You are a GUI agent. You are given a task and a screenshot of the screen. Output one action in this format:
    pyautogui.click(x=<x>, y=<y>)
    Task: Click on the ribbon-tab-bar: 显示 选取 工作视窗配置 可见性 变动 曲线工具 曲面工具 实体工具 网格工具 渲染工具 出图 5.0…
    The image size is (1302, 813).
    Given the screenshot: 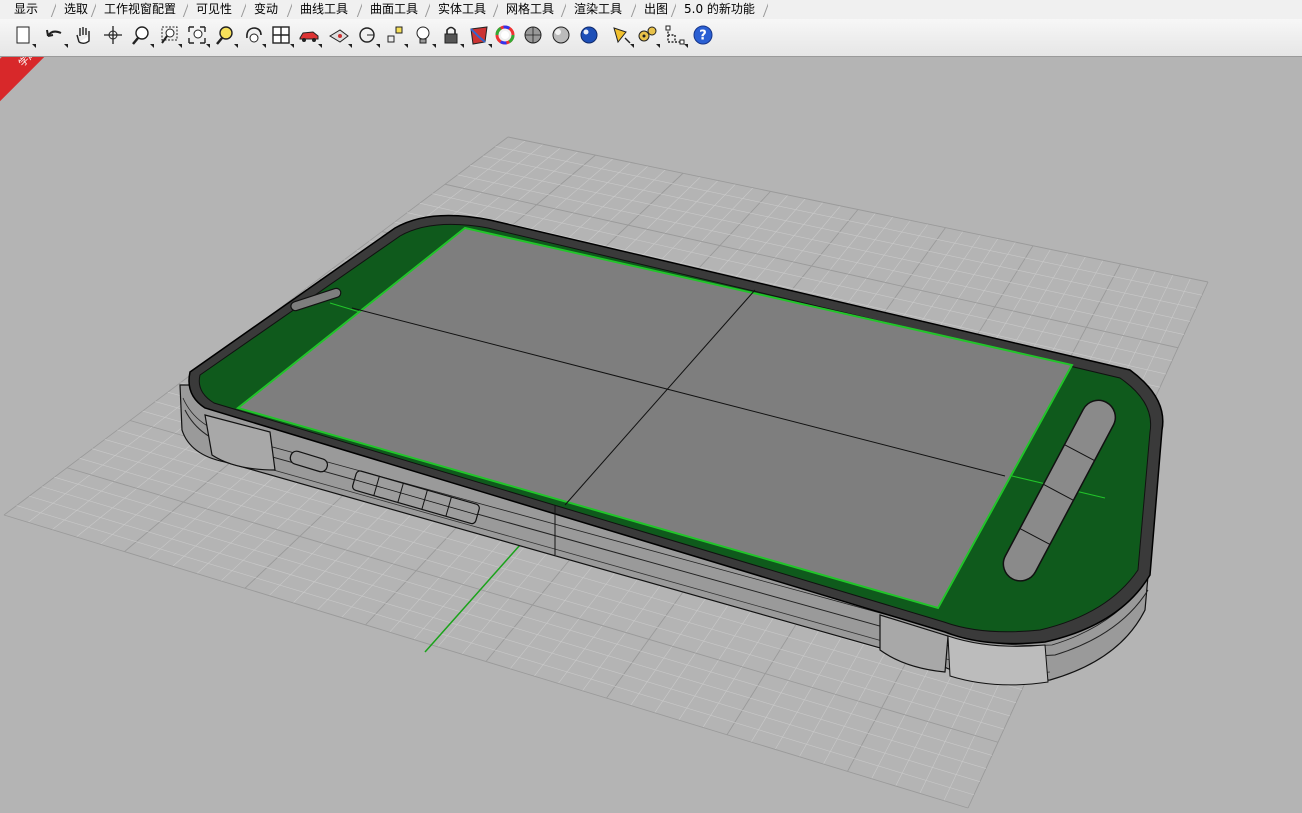 What is the action you would take?
    pyautogui.click(x=651, y=10)
    